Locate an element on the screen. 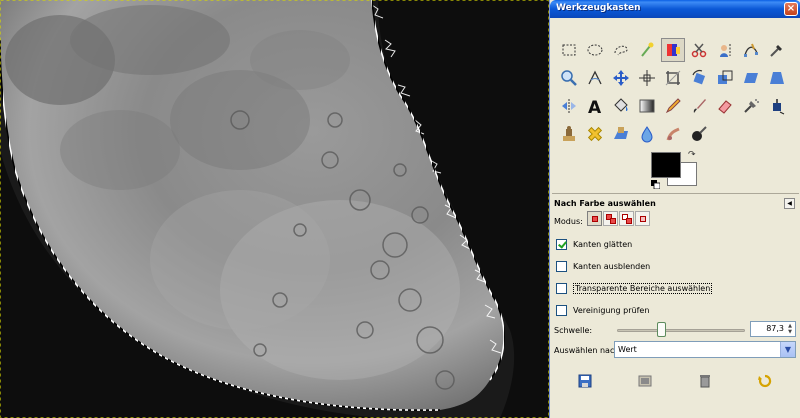 The image size is (800, 418). clone-icon is located at coordinates (569, 133).